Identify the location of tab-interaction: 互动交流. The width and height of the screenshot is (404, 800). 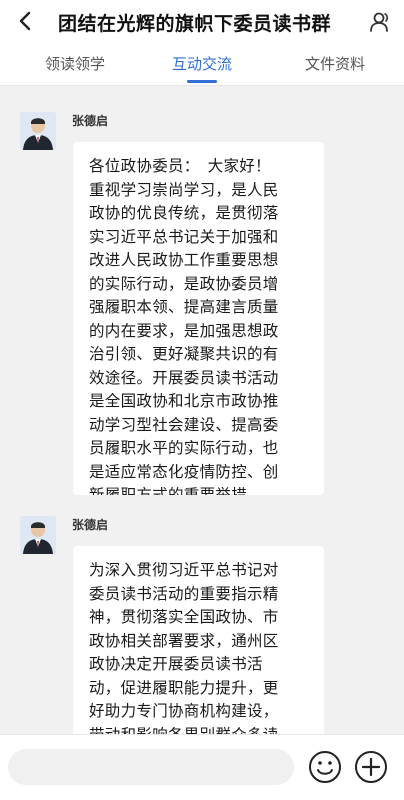
(202, 63).